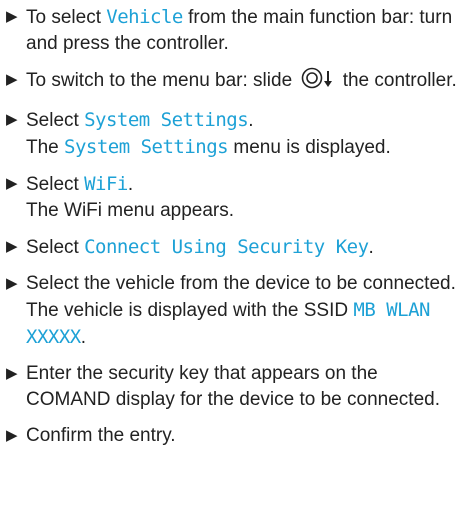 This screenshot has height=510, width=470. What do you see at coordinates (235, 436) in the screenshot?
I see `step-8: ▶ Confirm the entry.` at bounding box center [235, 436].